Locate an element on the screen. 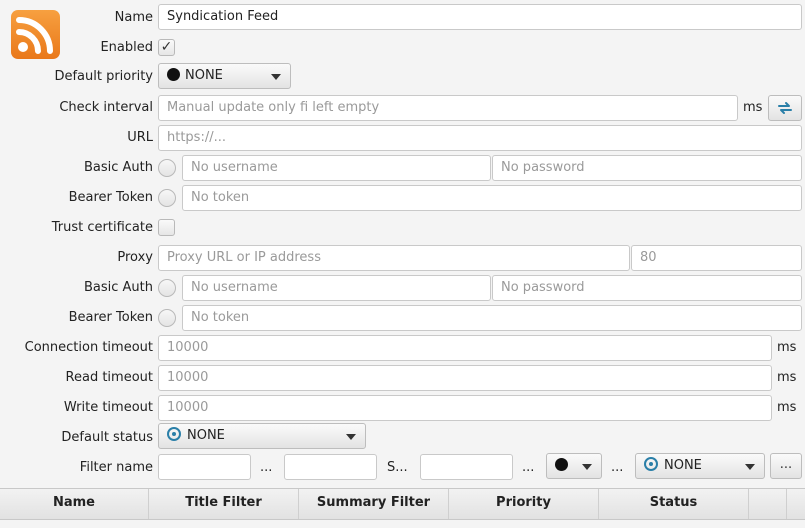 This screenshot has height=528, width=805. enabled-label: Enabled is located at coordinates (126, 47).